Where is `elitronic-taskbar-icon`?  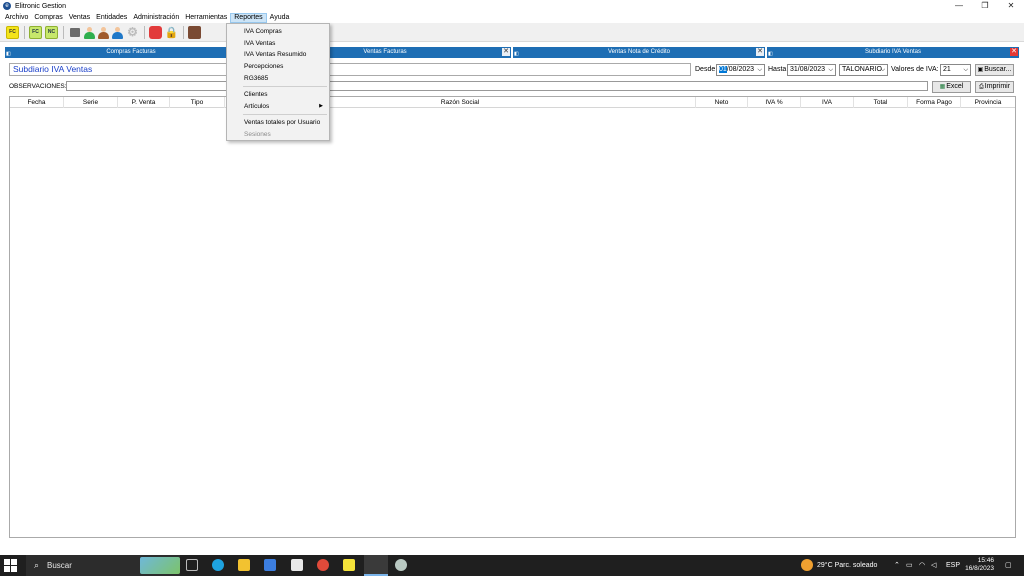 elitronic-taskbar-icon is located at coordinates (376, 565).